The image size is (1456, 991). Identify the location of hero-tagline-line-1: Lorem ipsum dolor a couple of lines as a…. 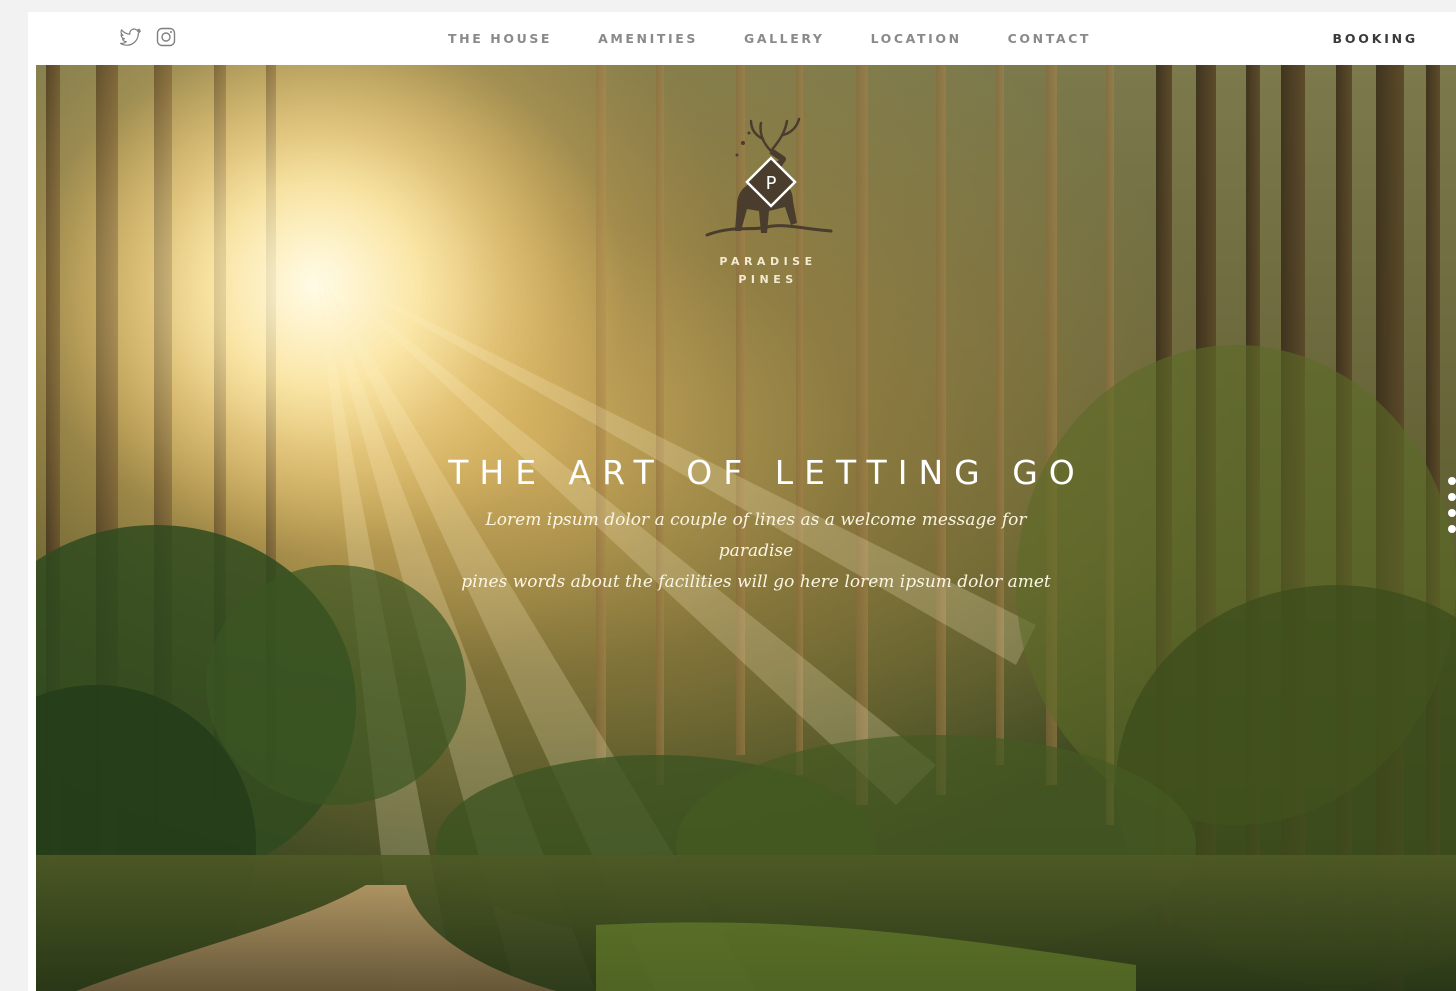
(756, 535).